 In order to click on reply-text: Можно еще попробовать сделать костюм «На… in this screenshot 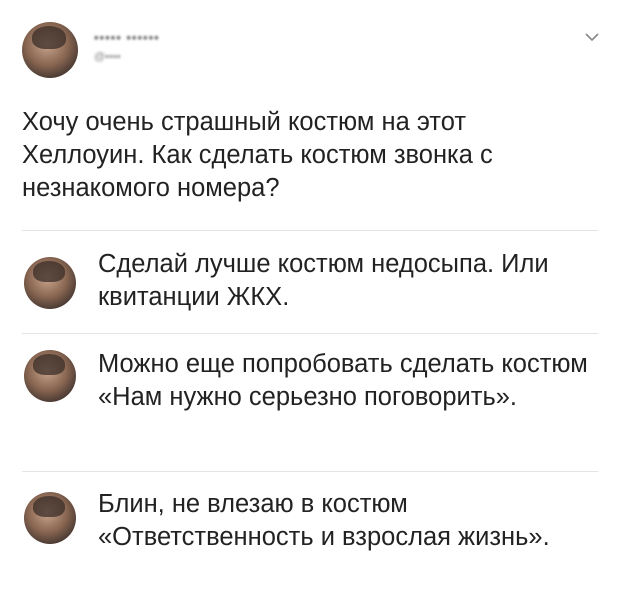, I will do `click(343, 380)`.